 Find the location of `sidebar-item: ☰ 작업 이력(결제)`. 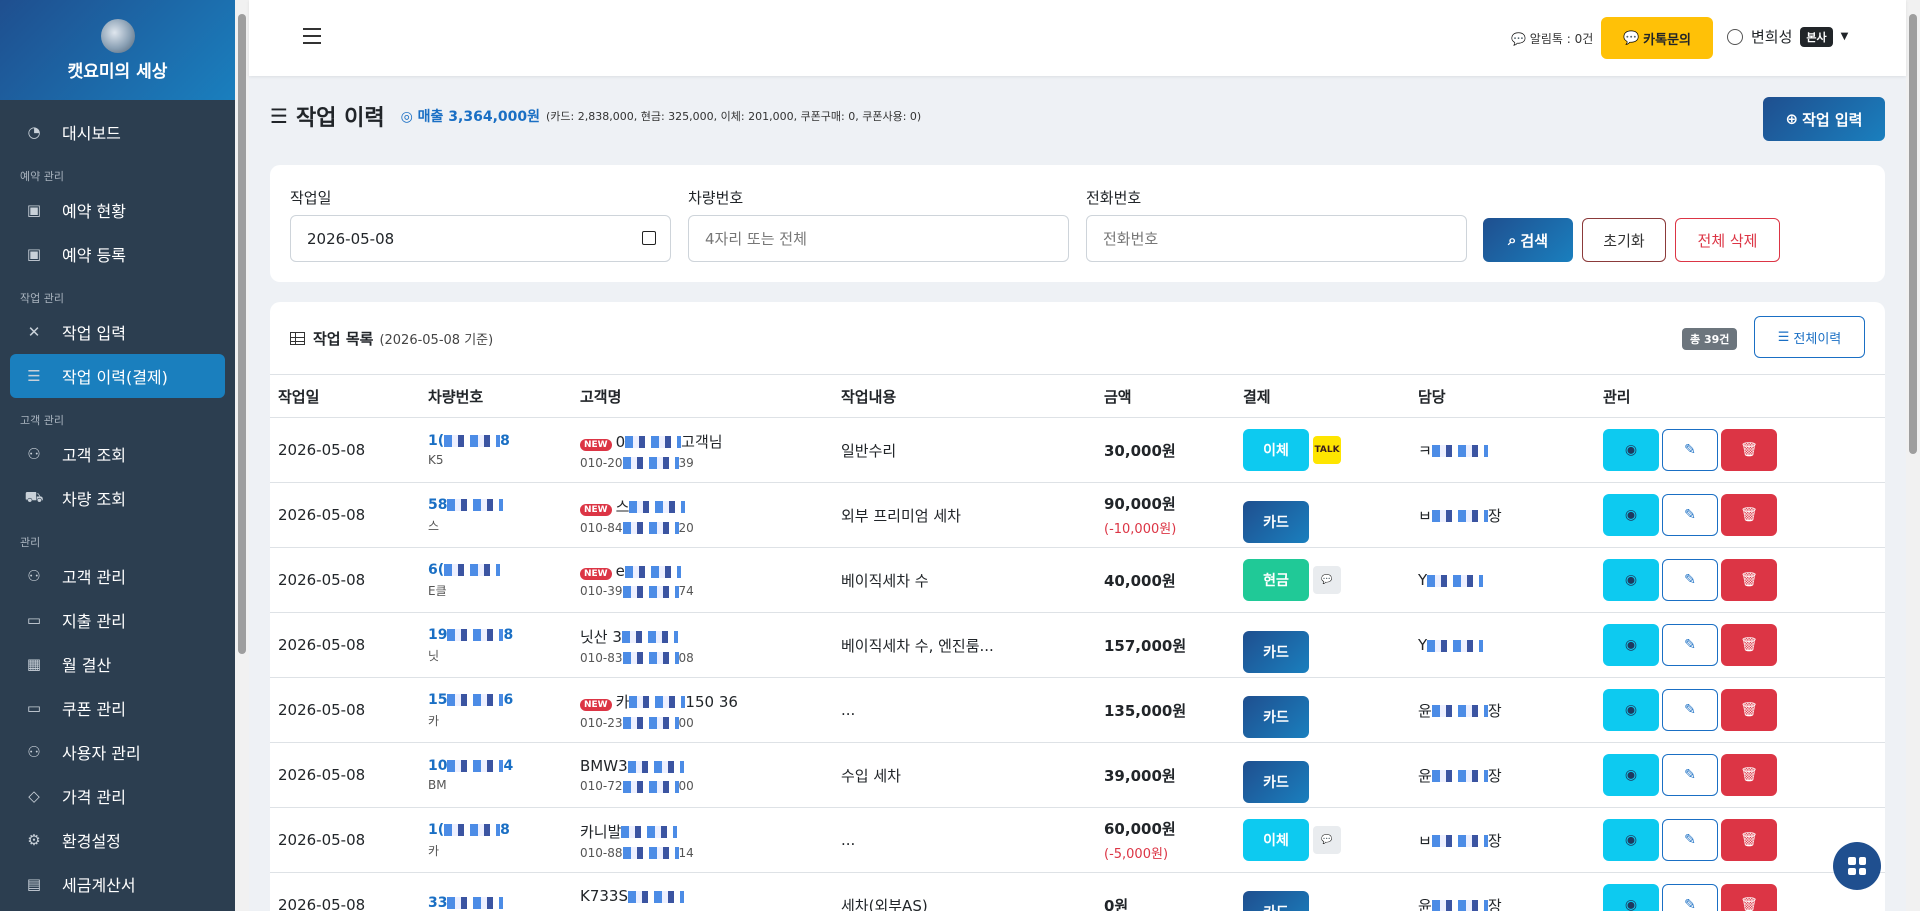

sidebar-item: ☰ 작업 이력(결제) is located at coordinates (117, 376).